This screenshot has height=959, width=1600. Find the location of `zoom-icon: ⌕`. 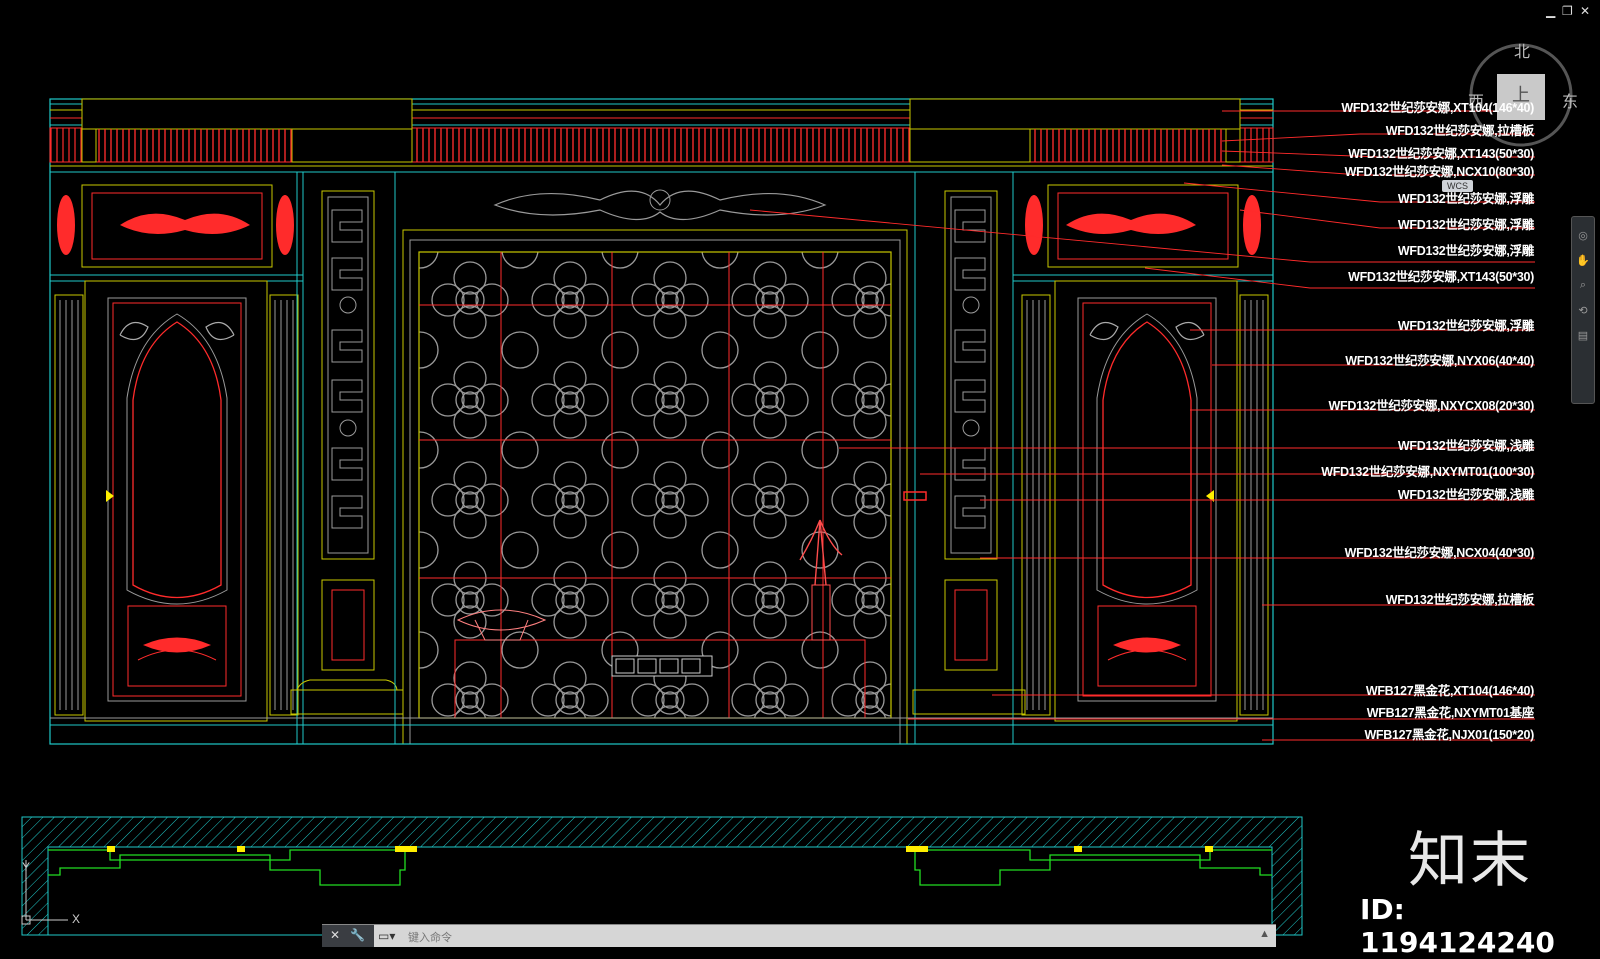

zoom-icon: ⌕ is located at coordinates (1583, 285).